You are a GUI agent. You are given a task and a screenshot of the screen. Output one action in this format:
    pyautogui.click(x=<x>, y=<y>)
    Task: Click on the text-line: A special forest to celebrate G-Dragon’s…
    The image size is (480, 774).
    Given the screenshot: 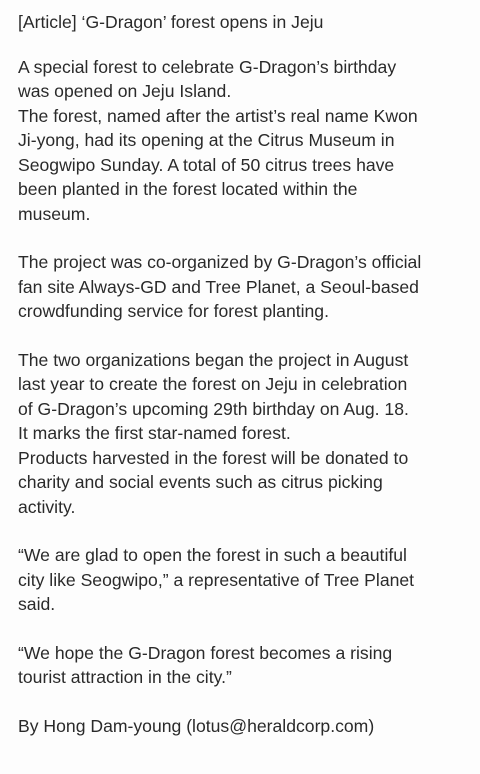 What is the action you would take?
    pyautogui.click(x=207, y=66)
    